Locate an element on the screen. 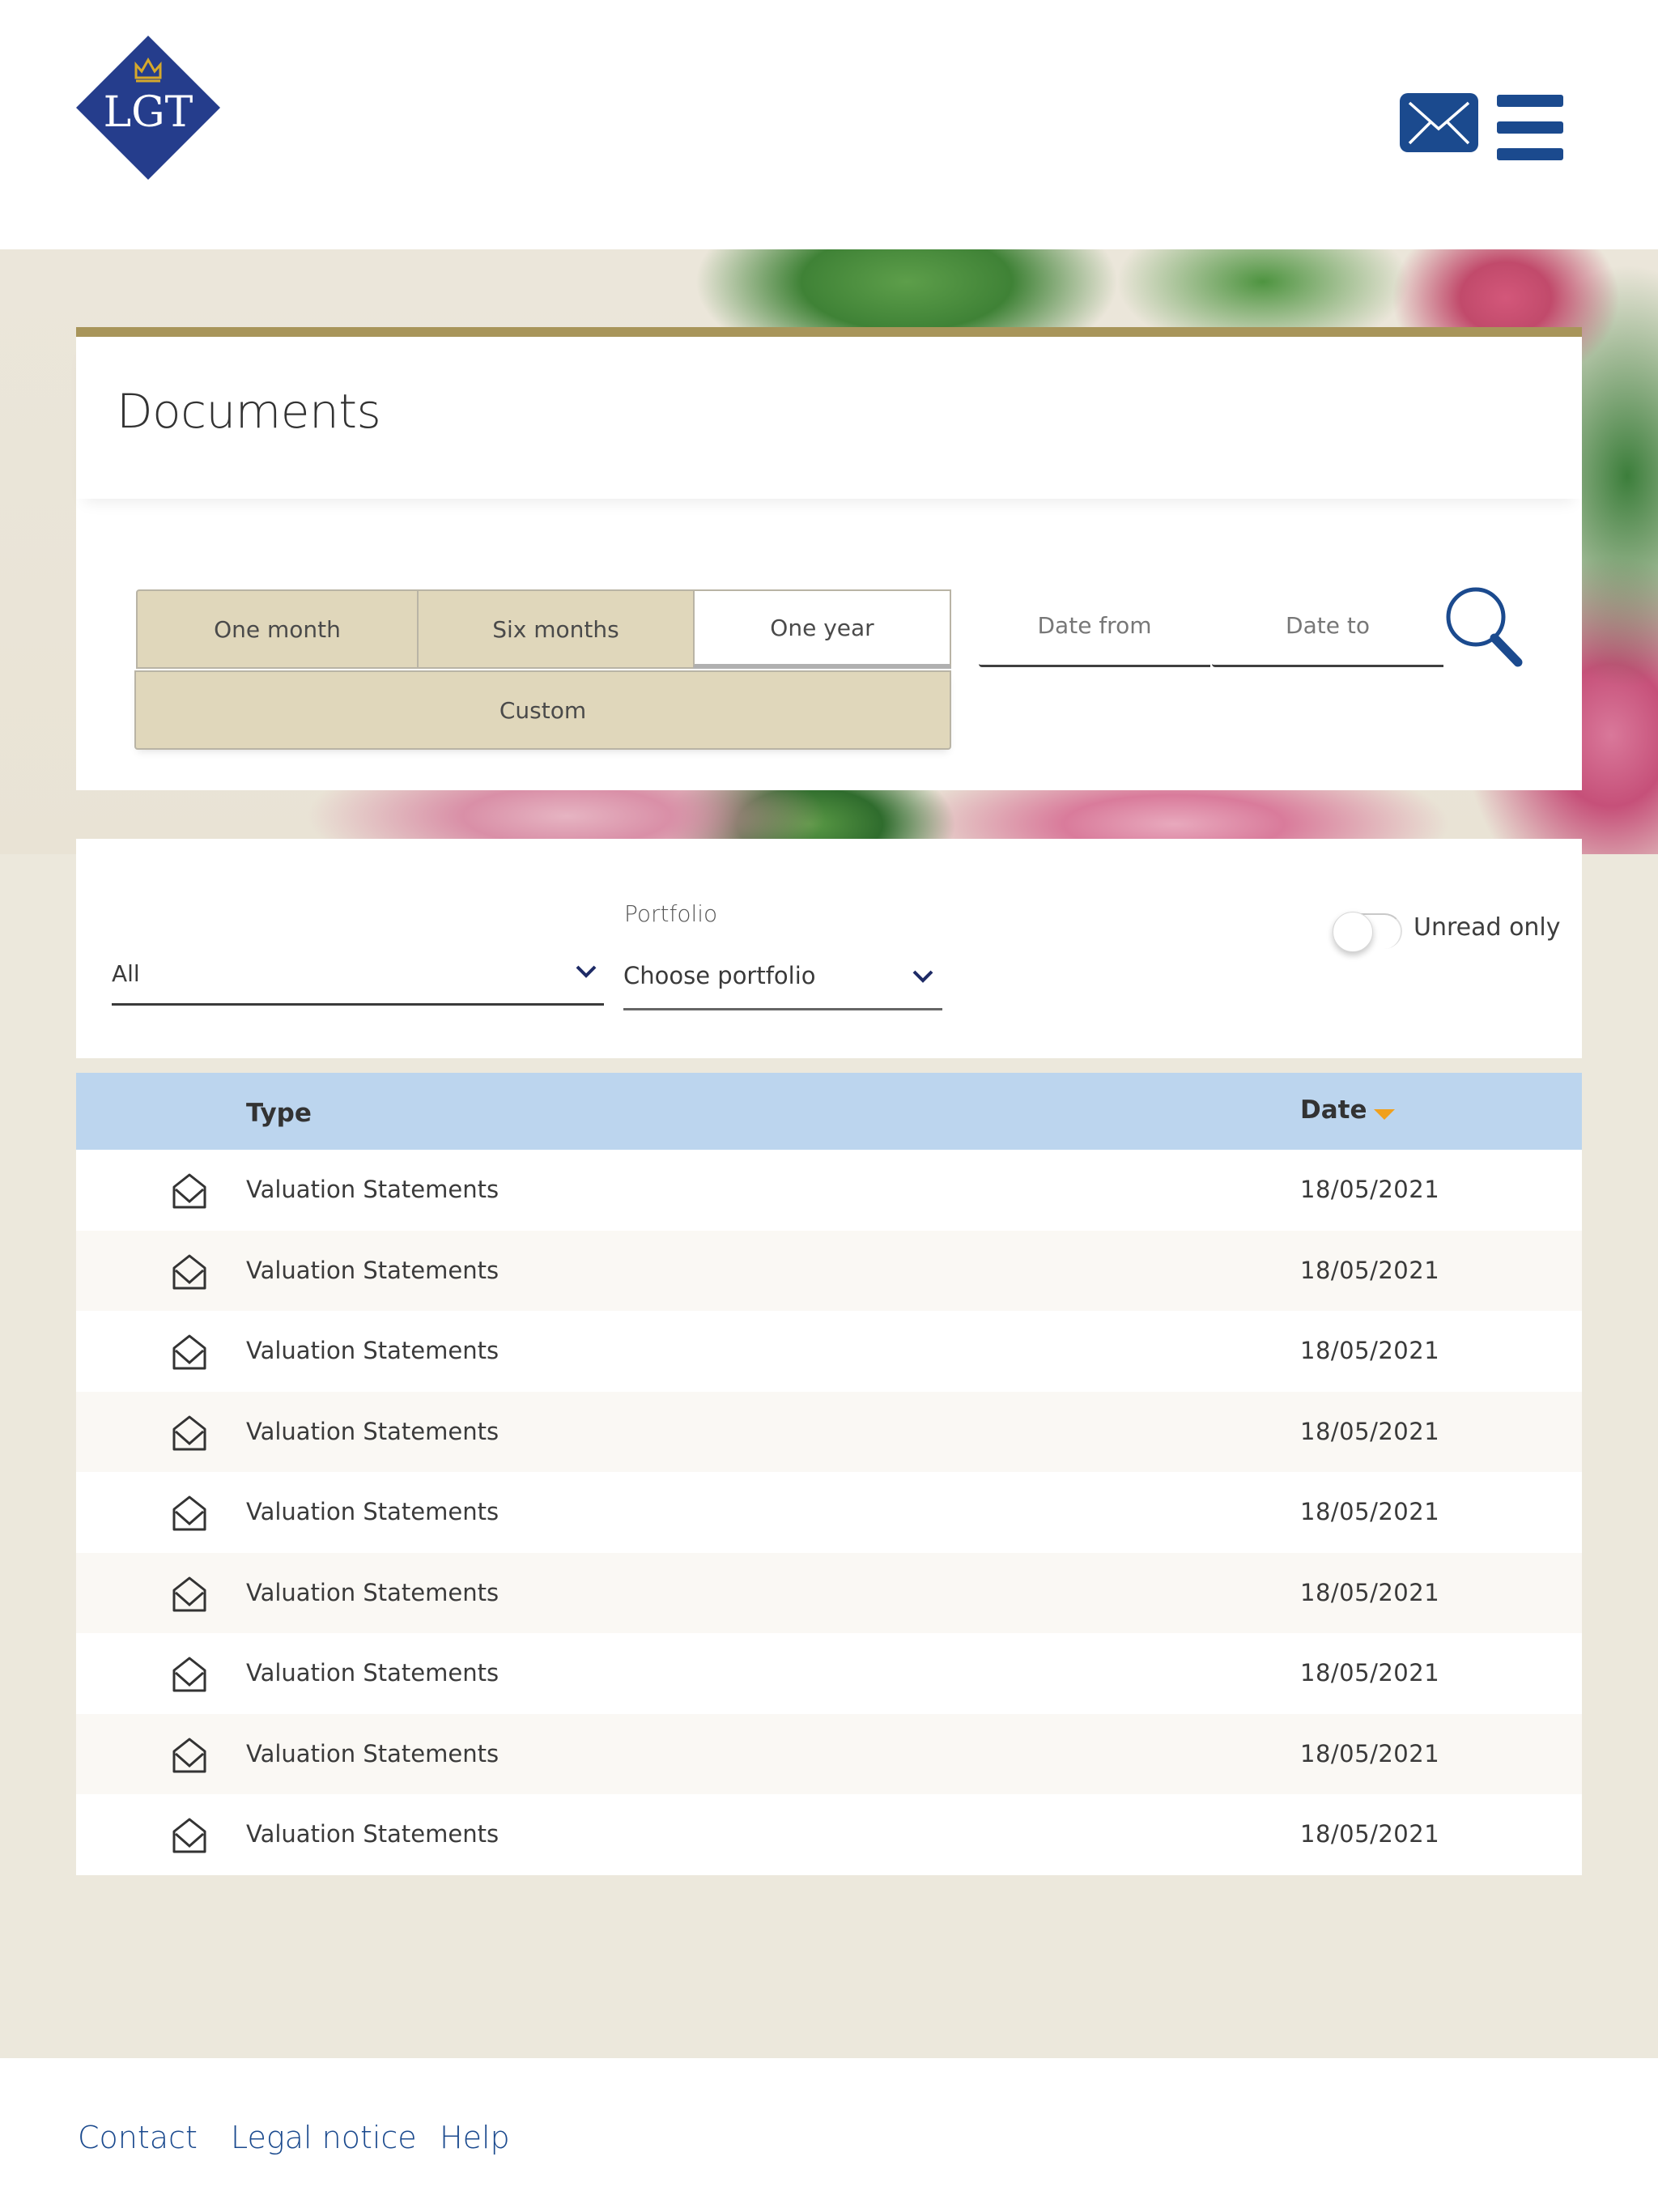 The width and height of the screenshot is (1658, 2212). date-from-input is located at coordinates (1094, 626).